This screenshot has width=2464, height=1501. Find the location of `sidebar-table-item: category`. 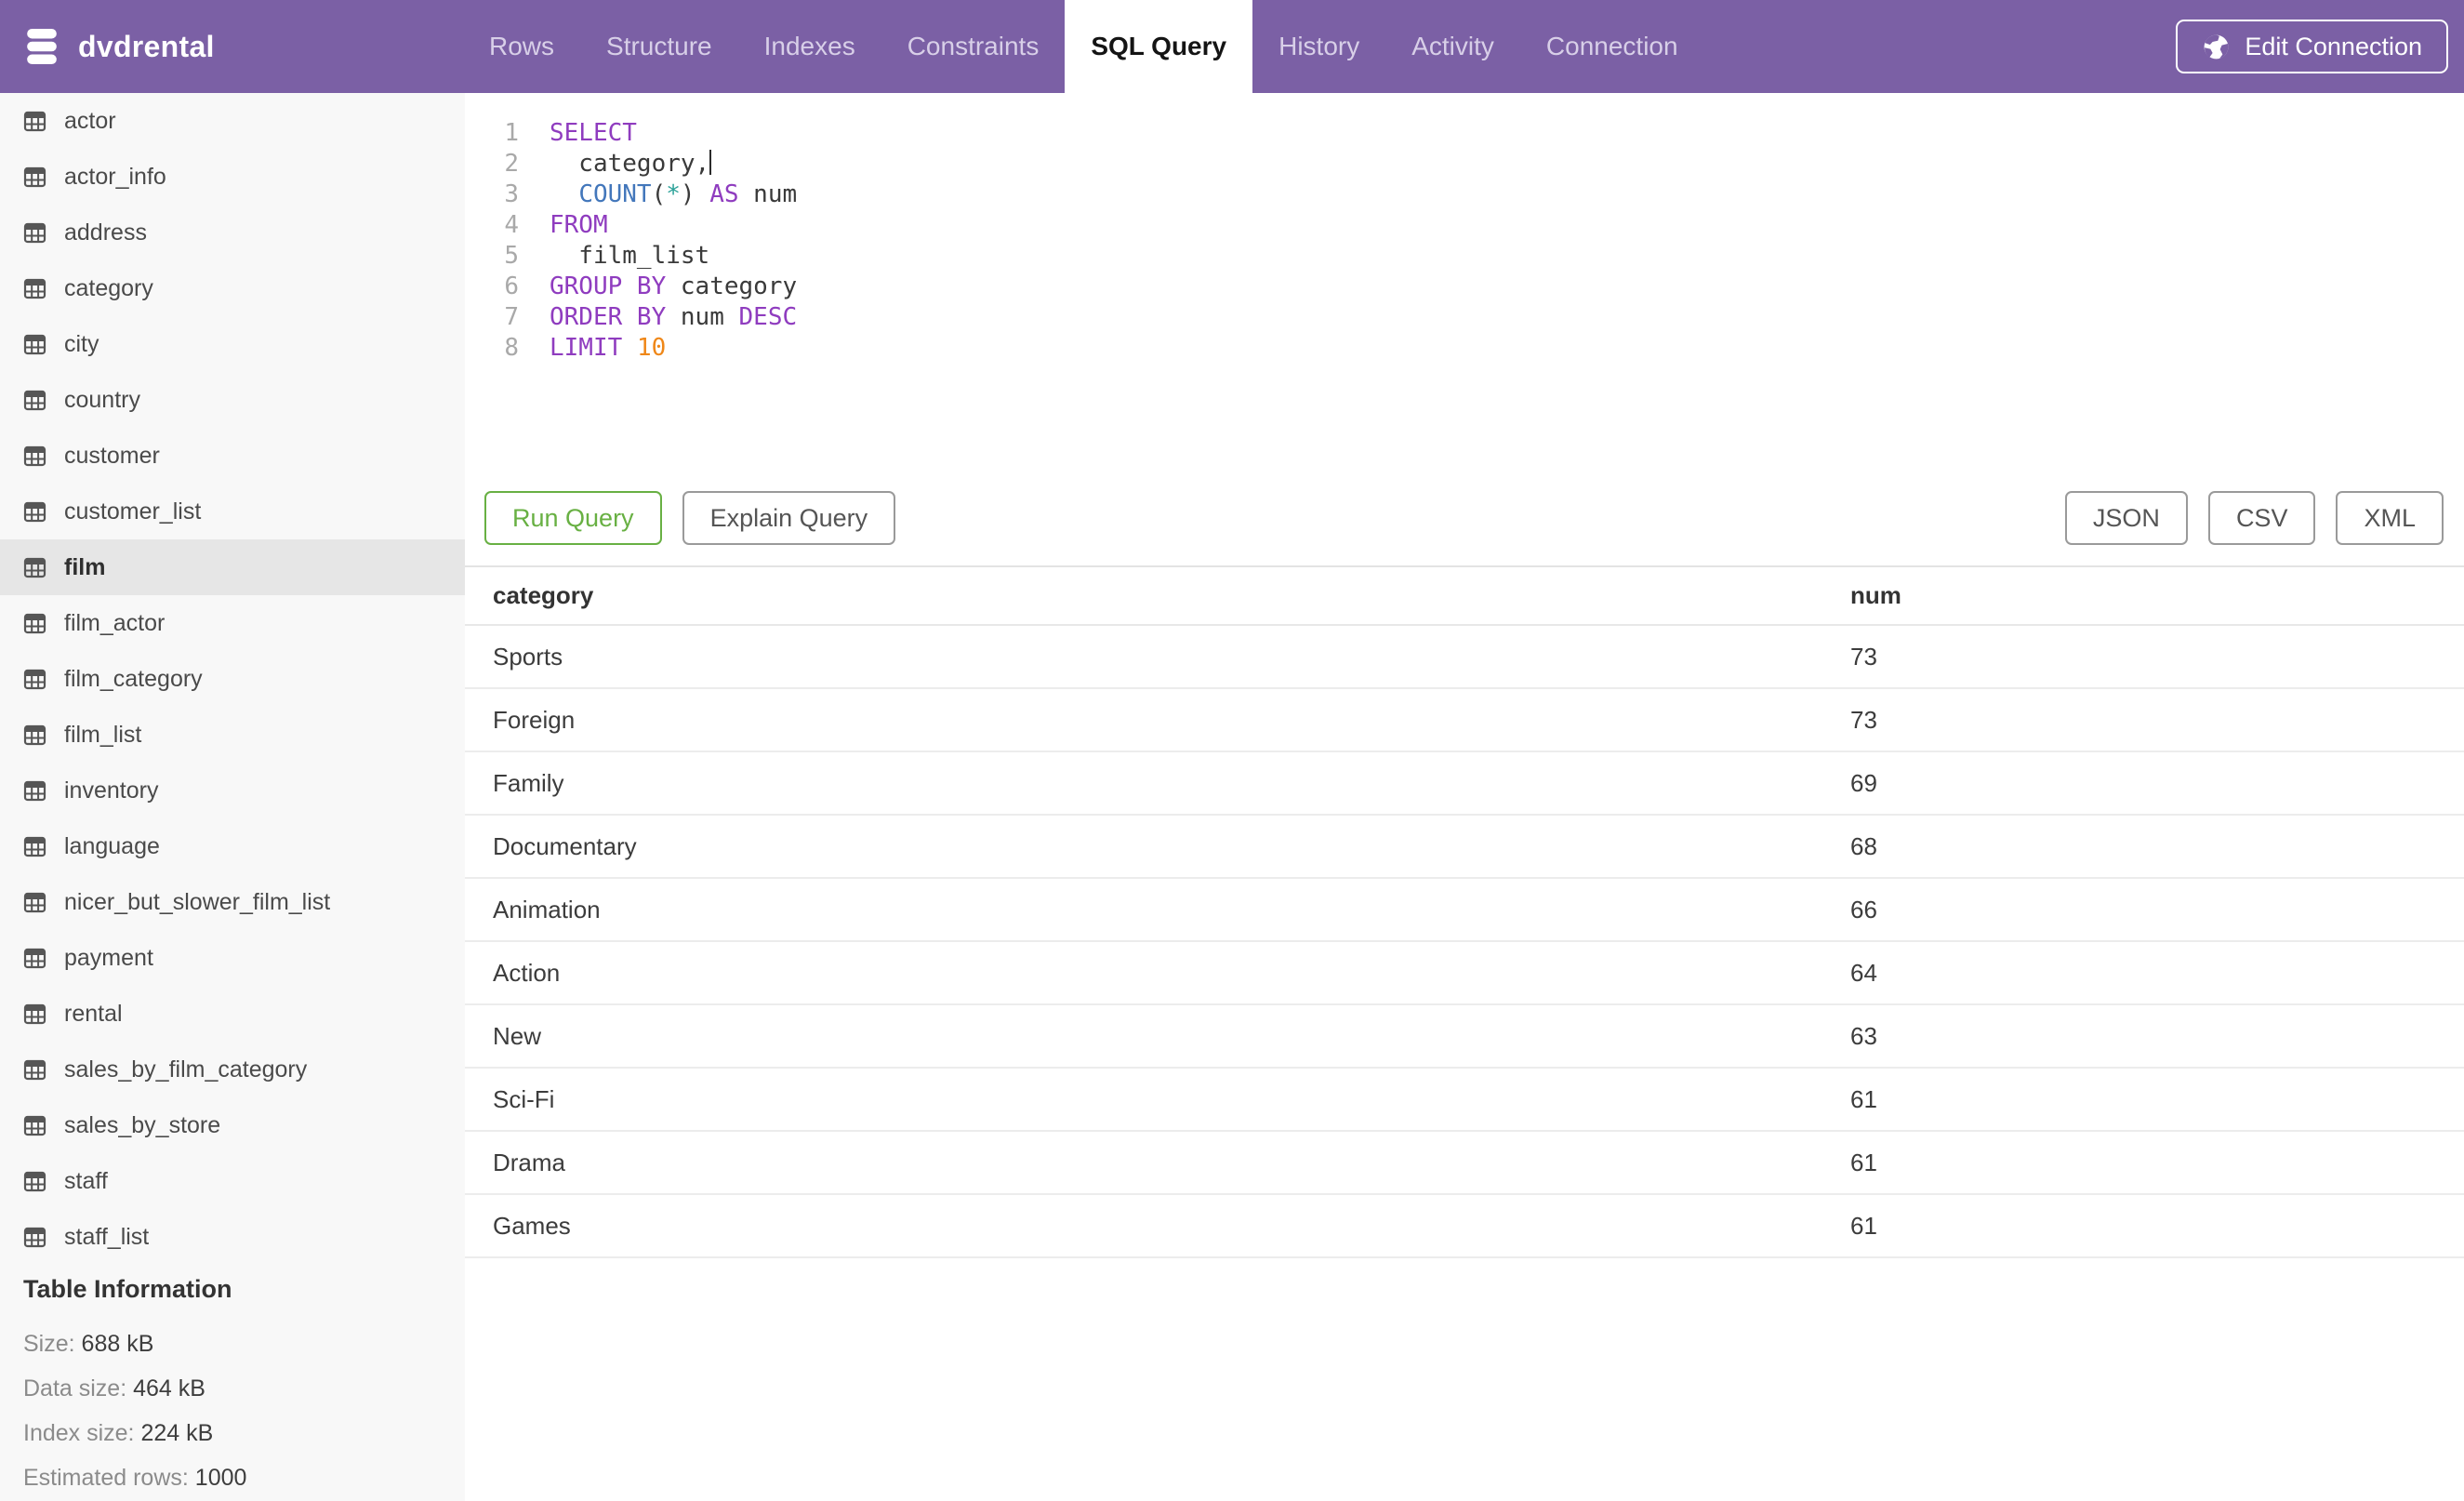

sidebar-table-item: category is located at coordinates (232, 288).